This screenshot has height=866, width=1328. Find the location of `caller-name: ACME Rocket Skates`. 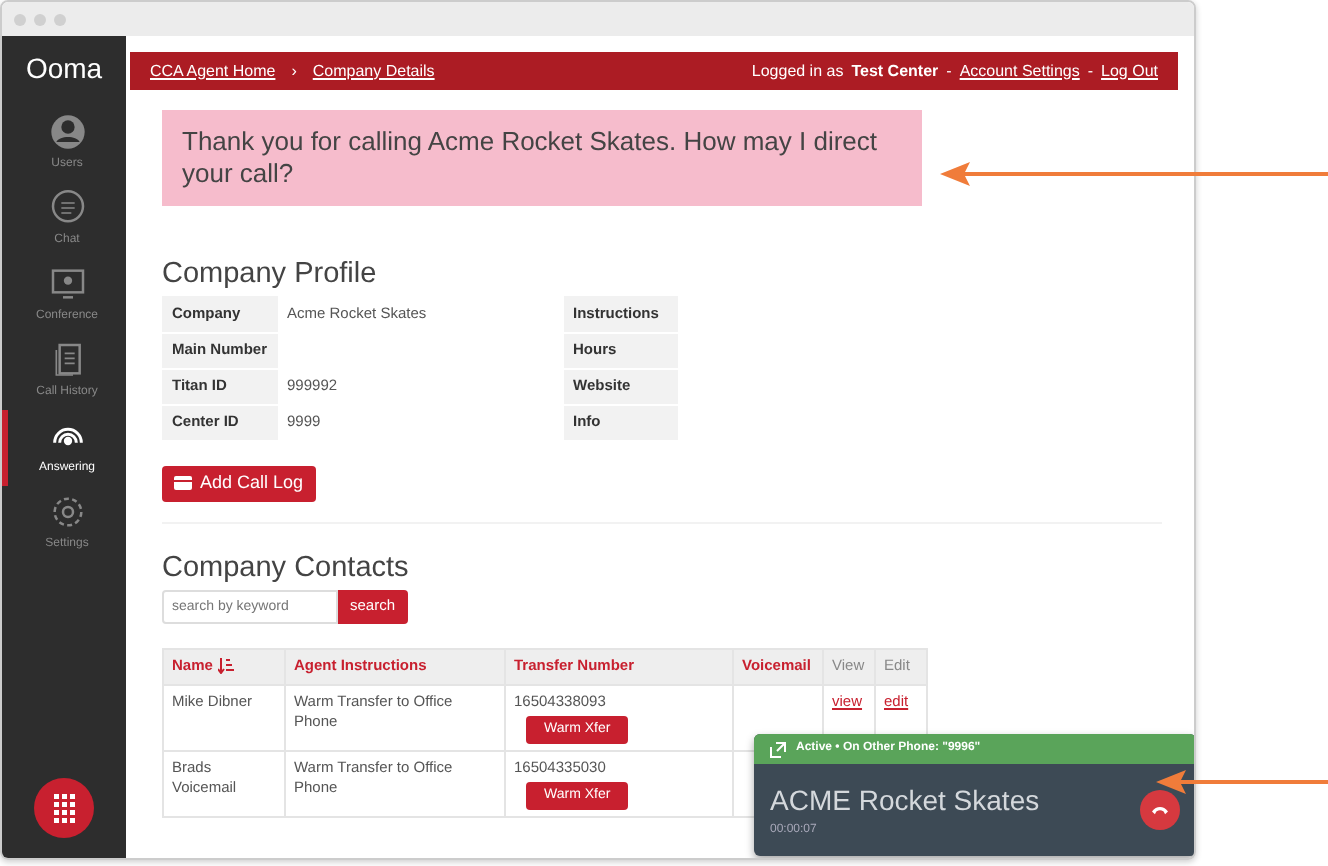

caller-name: ACME Rocket Skates is located at coordinates (905, 801).